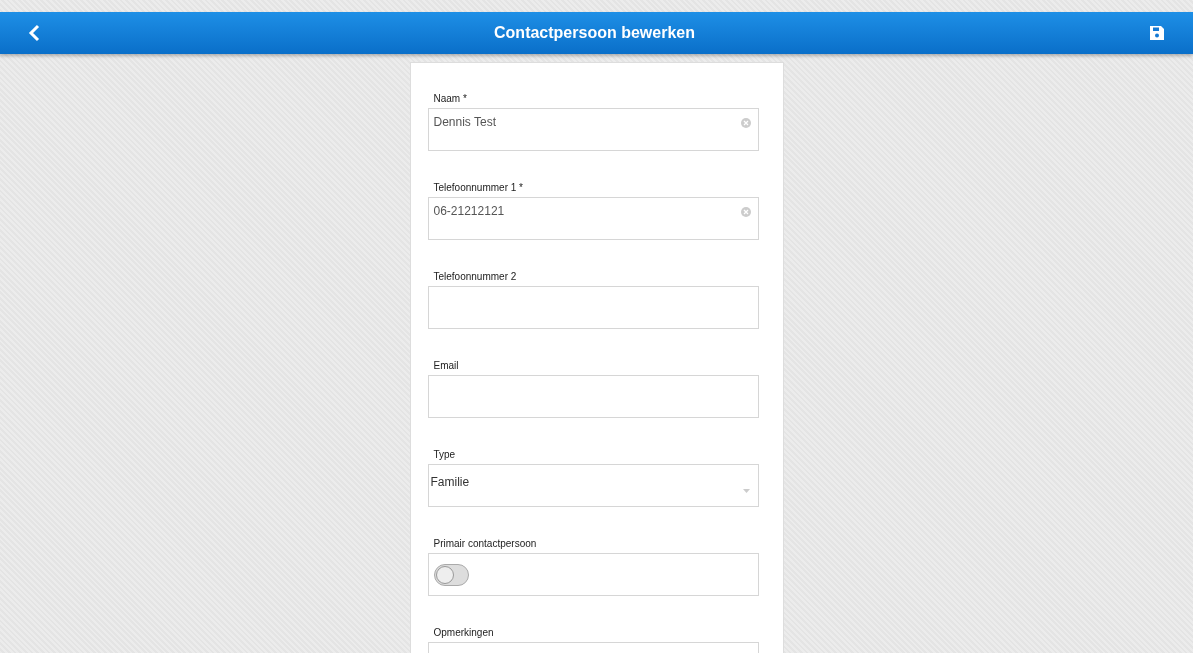  I want to click on page-title: Contactpersoon bewerken, so click(594, 33).